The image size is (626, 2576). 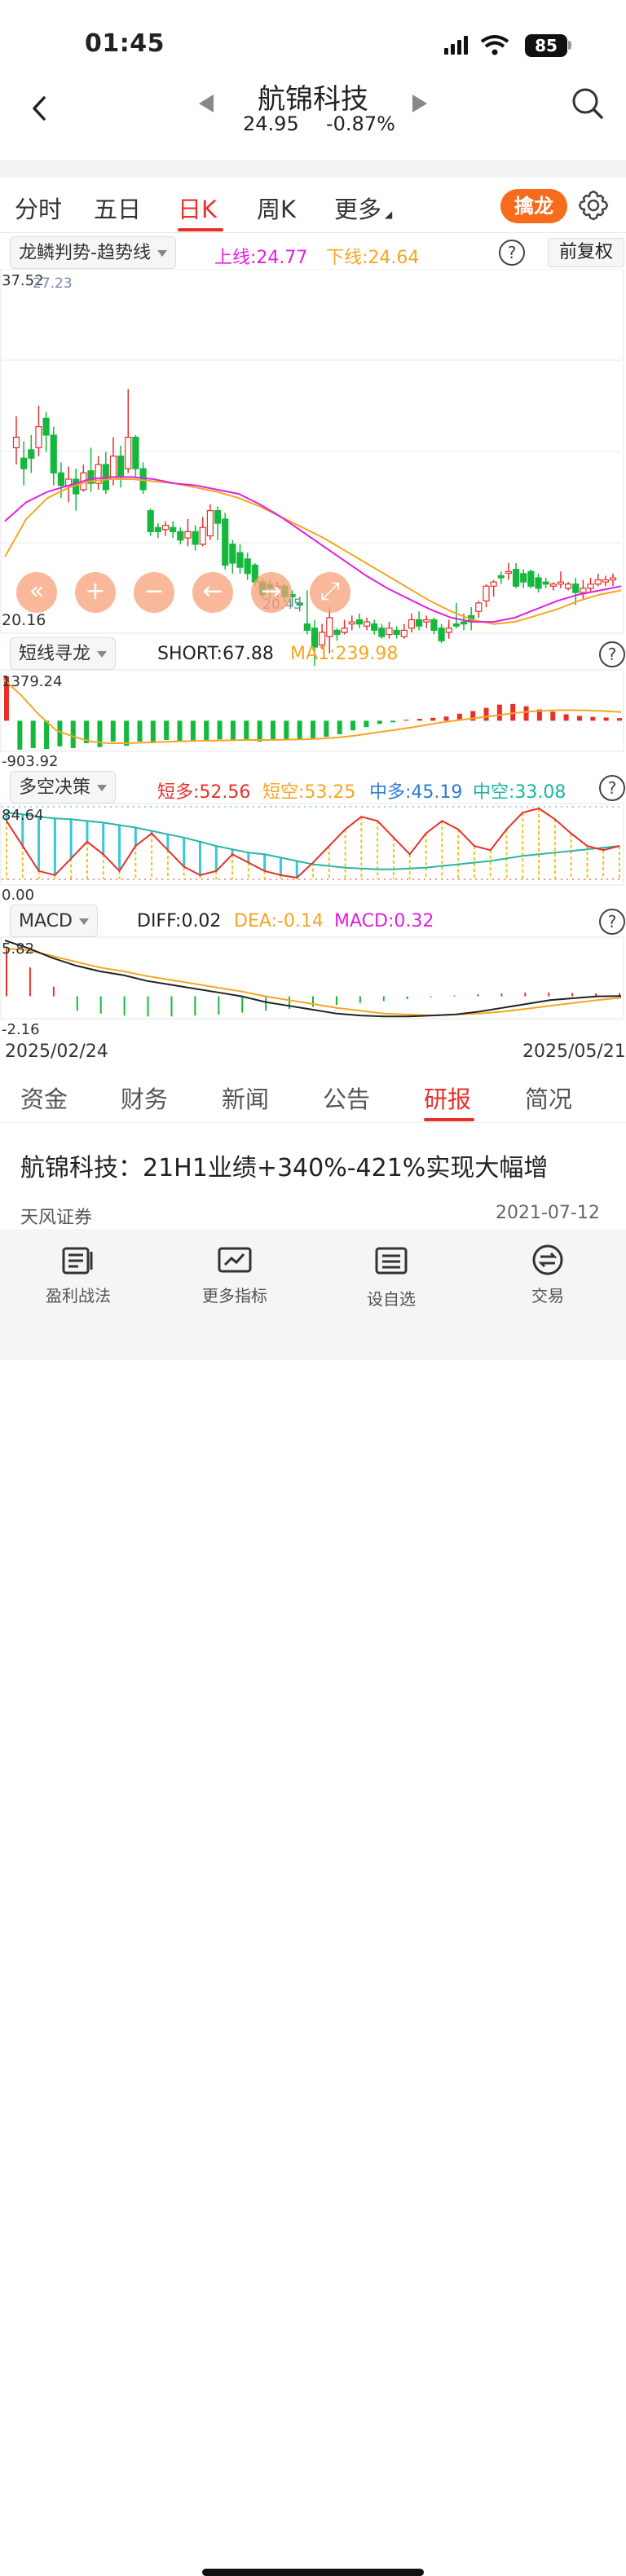 I want to click on scroll-to-start-button: «, so click(x=36, y=592).